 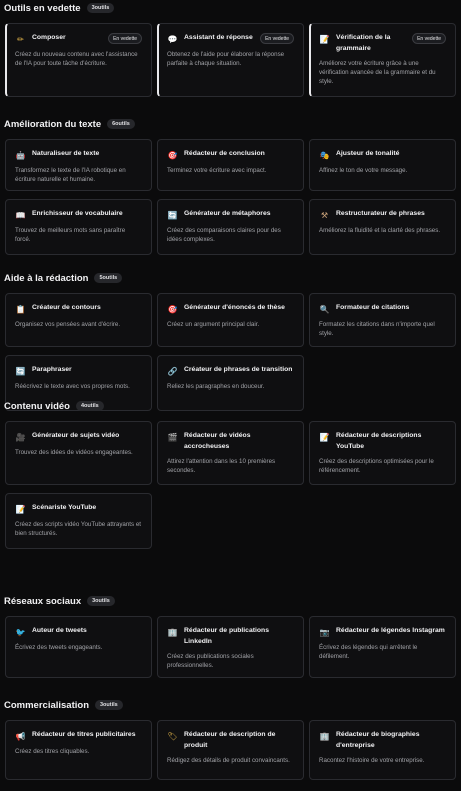 I want to click on tool-card-header: 💬 Assistant de réponse En vedette, so click(x=230, y=39).